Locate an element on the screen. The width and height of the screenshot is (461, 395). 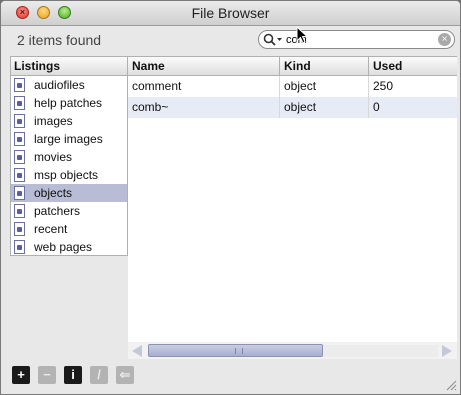
column-header-kind: Kind is located at coordinates (323, 66).